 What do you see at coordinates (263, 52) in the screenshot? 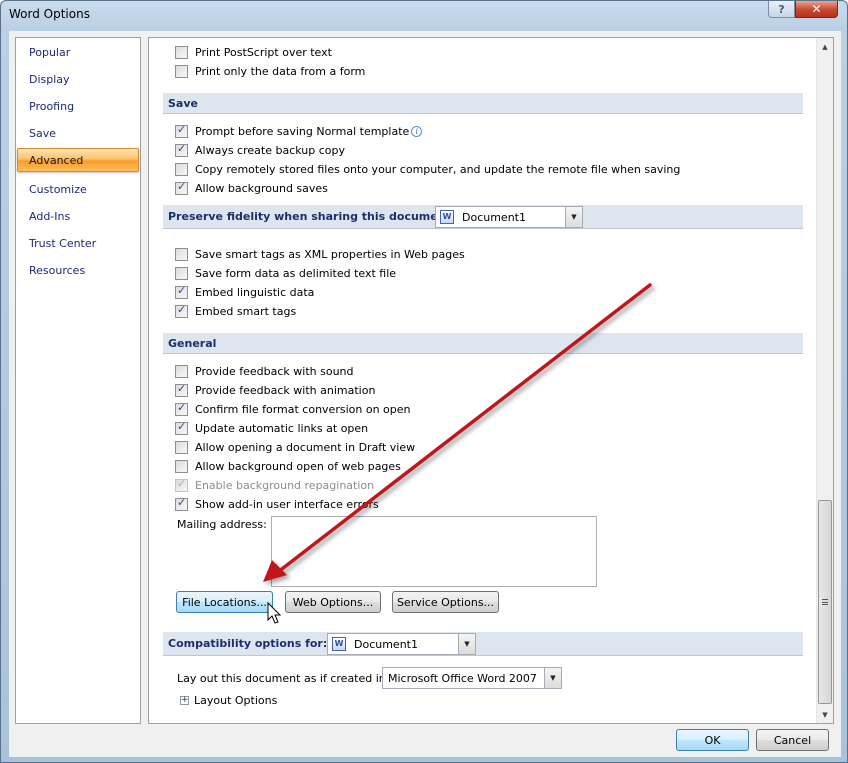
I see `option-label: Print PostScript over text` at bounding box center [263, 52].